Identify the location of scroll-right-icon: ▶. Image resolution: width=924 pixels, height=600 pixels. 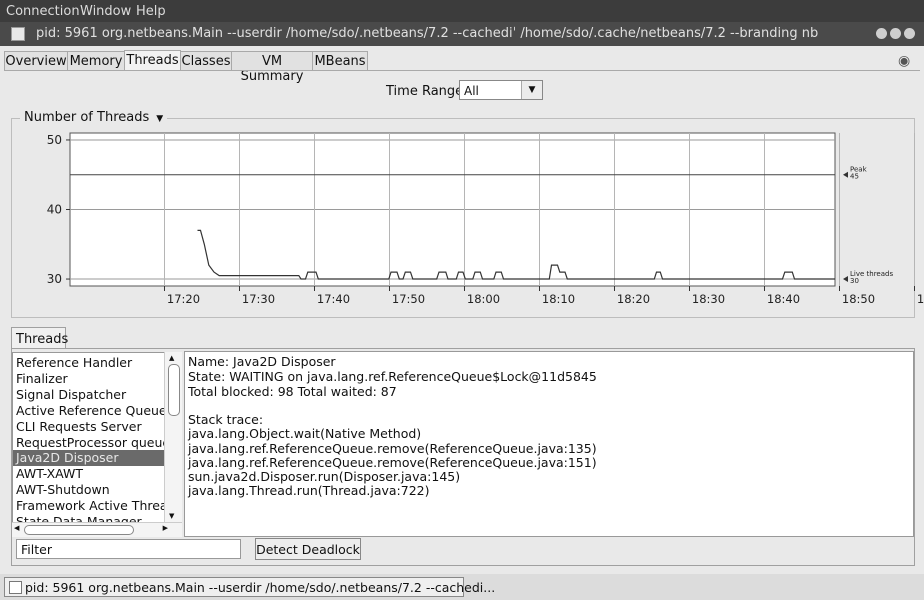
(165, 528).